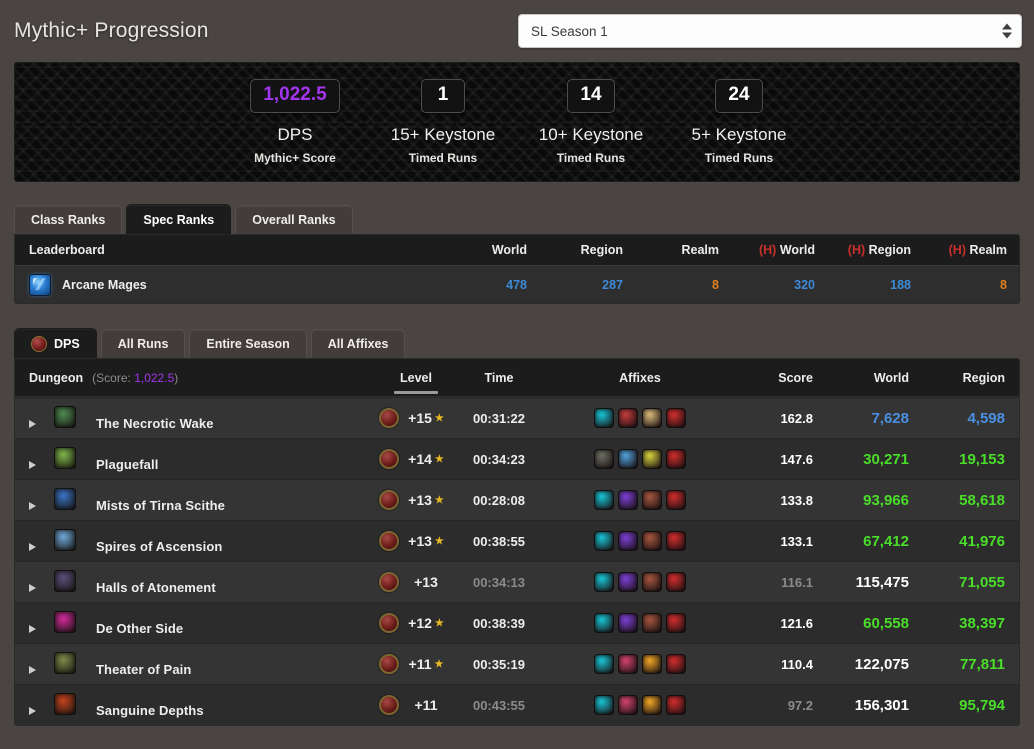  I want to click on run-region-rank: 58,618, so click(957, 500).